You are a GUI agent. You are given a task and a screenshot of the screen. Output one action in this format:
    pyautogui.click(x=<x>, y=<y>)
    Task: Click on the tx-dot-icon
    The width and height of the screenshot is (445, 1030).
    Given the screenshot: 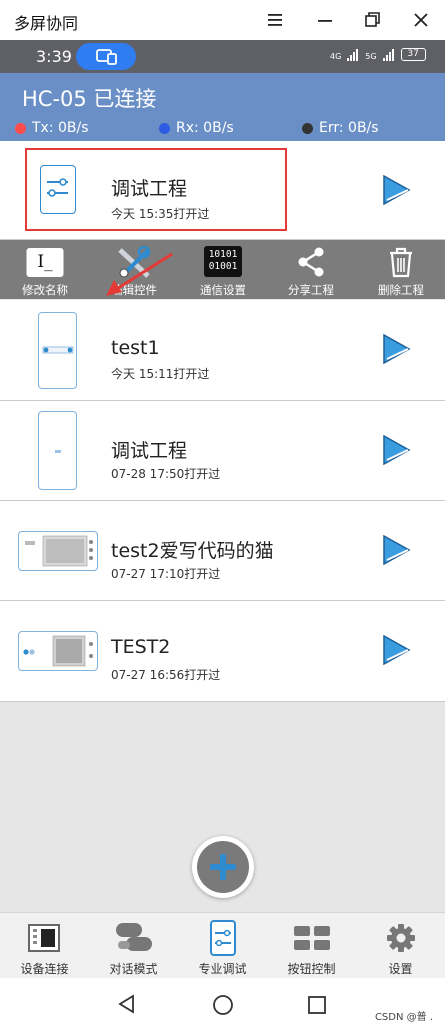 What is the action you would take?
    pyautogui.click(x=20, y=128)
    